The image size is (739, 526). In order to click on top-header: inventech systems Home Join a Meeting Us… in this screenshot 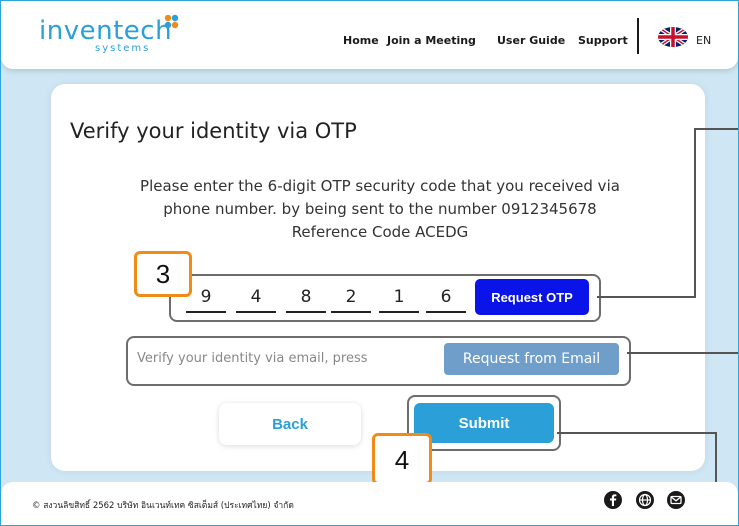, I will do `click(369, 35)`.